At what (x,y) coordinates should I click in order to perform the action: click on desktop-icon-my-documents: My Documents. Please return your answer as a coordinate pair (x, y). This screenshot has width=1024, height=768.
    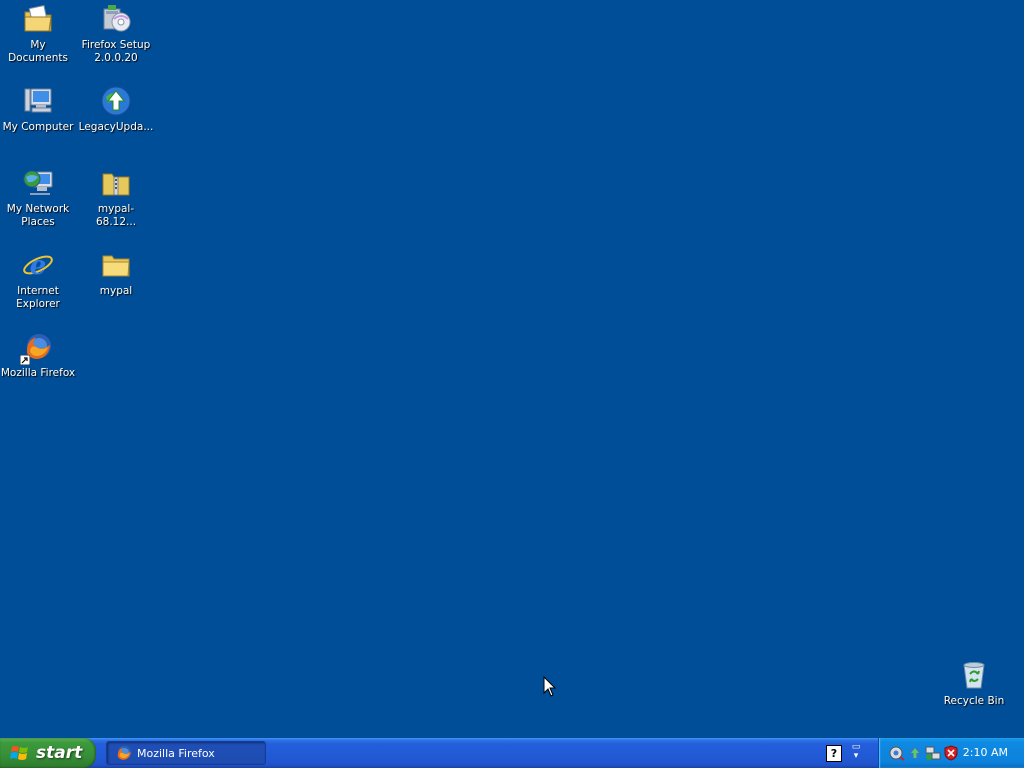
    Looking at the image, I should click on (38, 33).